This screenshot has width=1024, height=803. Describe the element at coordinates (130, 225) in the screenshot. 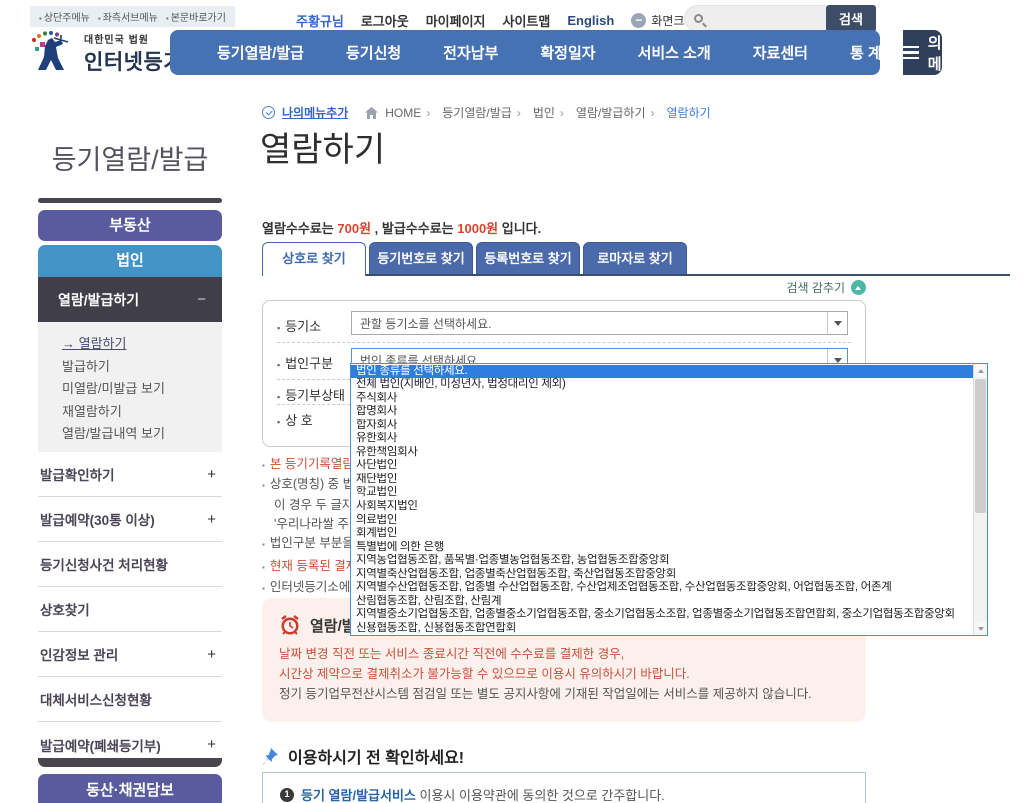

I see `sidebar-real-estate-button: 부동산` at that location.